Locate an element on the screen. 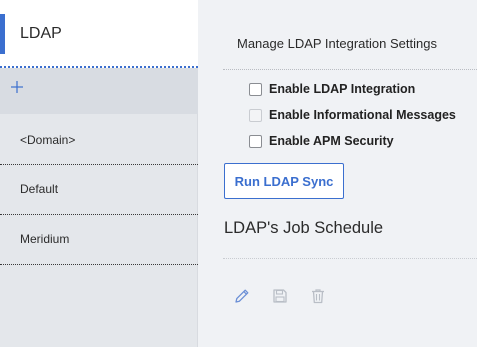  sidebar-title: LDAP is located at coordinates (41, 33).